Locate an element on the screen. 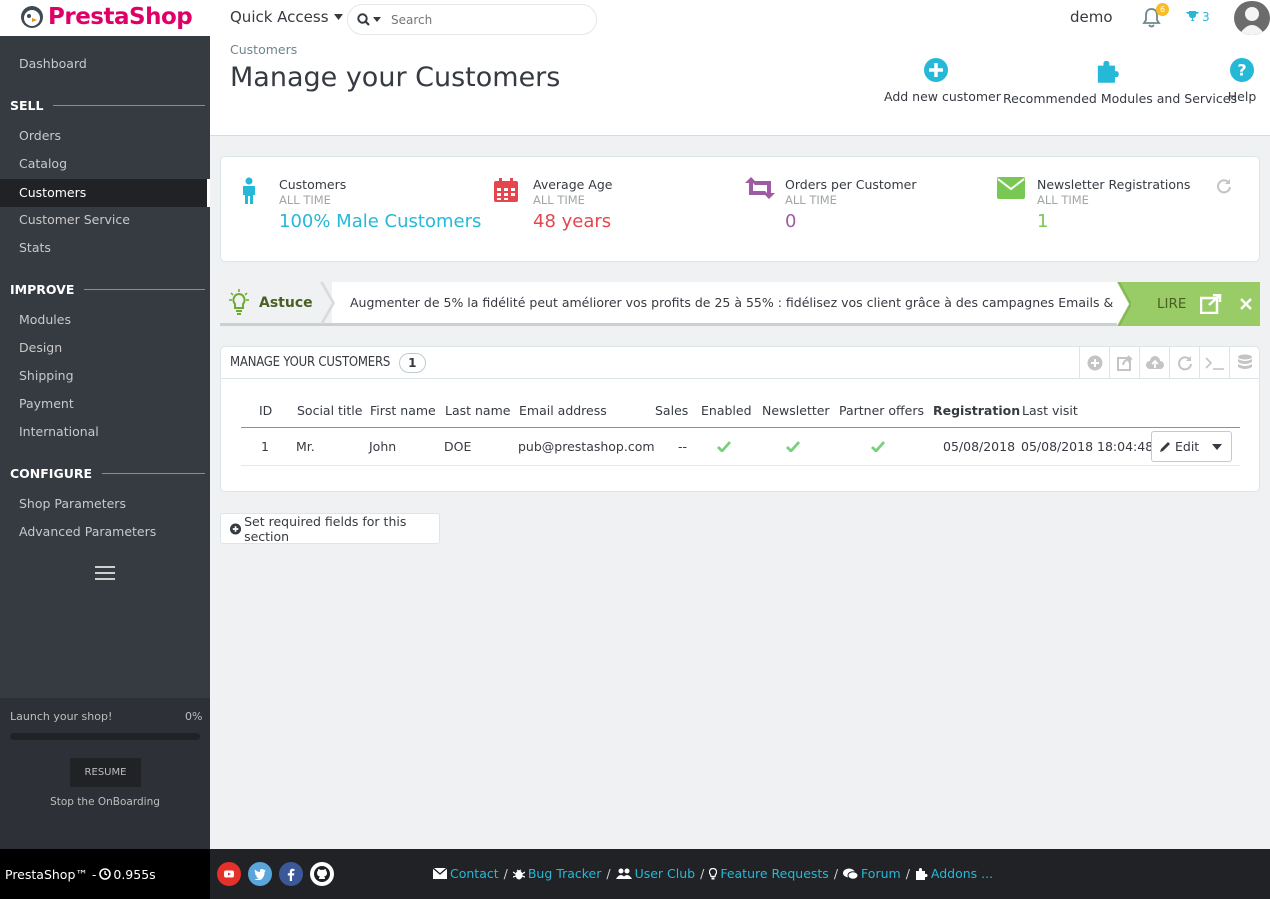 The width and height of the screenshot is (1270, 899). export-tool is located at coordinates (1124, 363).